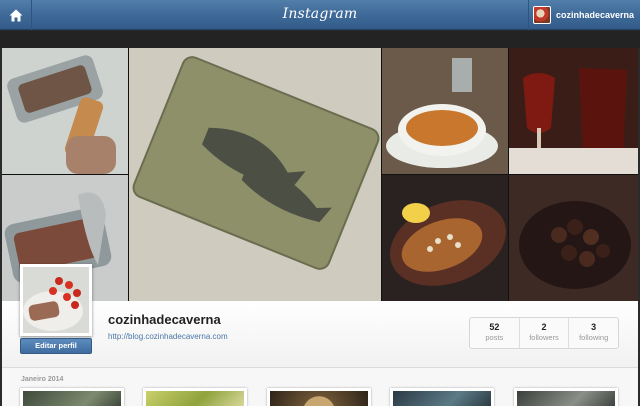 The height and width of the screenshot is (406, 640). Describe the element at coordinates (56, 300) in the screenshot. I see `profile-avatar` at that location.